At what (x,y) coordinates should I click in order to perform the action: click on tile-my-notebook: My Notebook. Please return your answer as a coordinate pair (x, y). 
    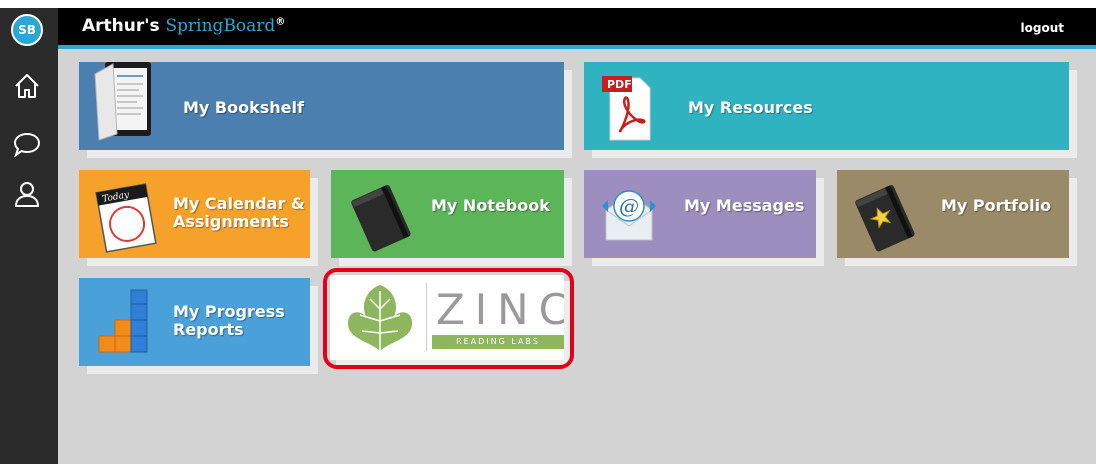
    Looking at the image, I should click on (447, 214).